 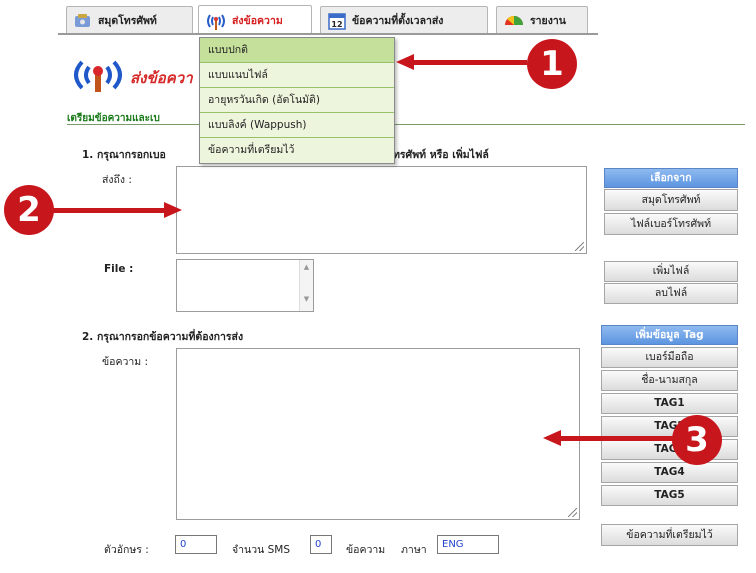 What do you see at coordinates (297, 150) in the screenshot?
I see `menu-item-prepared: ข้อความที่เตรียมไว้` at bounding box center [297, 150].